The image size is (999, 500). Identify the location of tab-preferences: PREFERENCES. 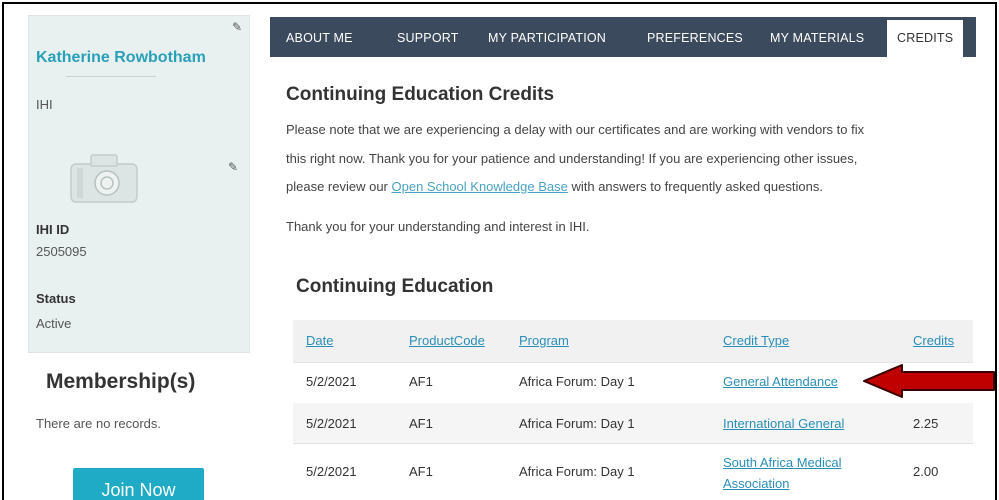
(695, 37).